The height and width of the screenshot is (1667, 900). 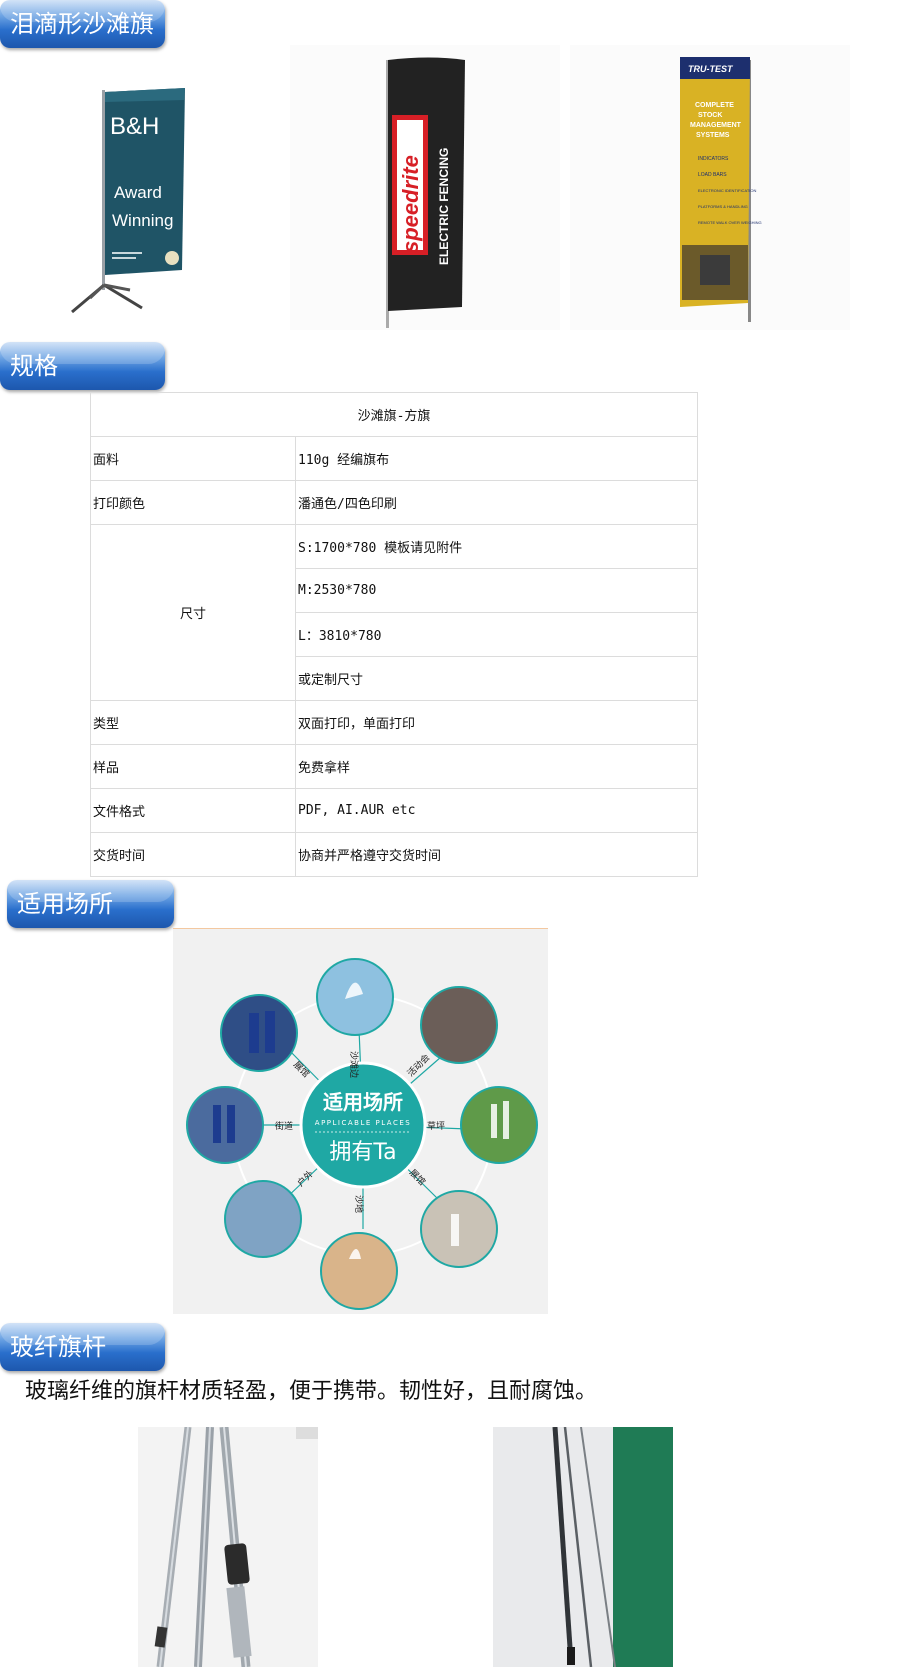 I want to click on spec-value: 双面打印，单面打印, so click(x=496, y=722).